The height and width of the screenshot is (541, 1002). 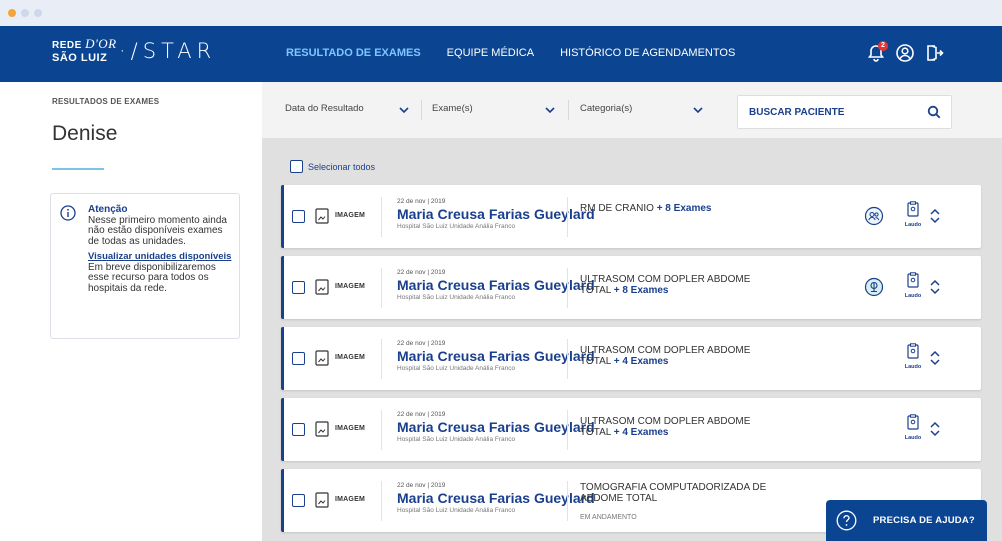 What do you see at coordinates (913, 296) in the screenshot?
I see `laudo-label: Laudo` at bounding box center [913, 296].